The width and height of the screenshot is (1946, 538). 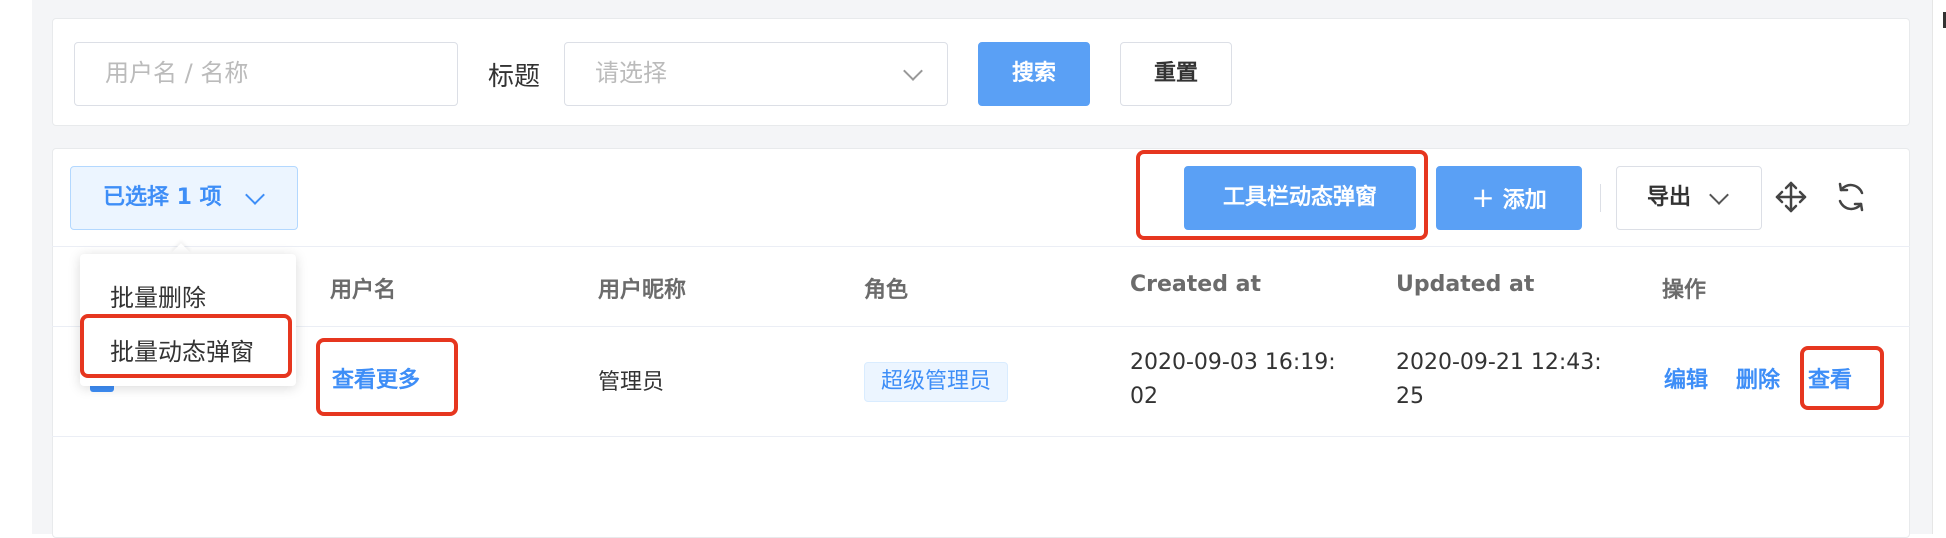 What do you see at coordinates (363, 290) in the screenshot?
I see `column-header-username: 用户名` at bounding box center [363, 290].